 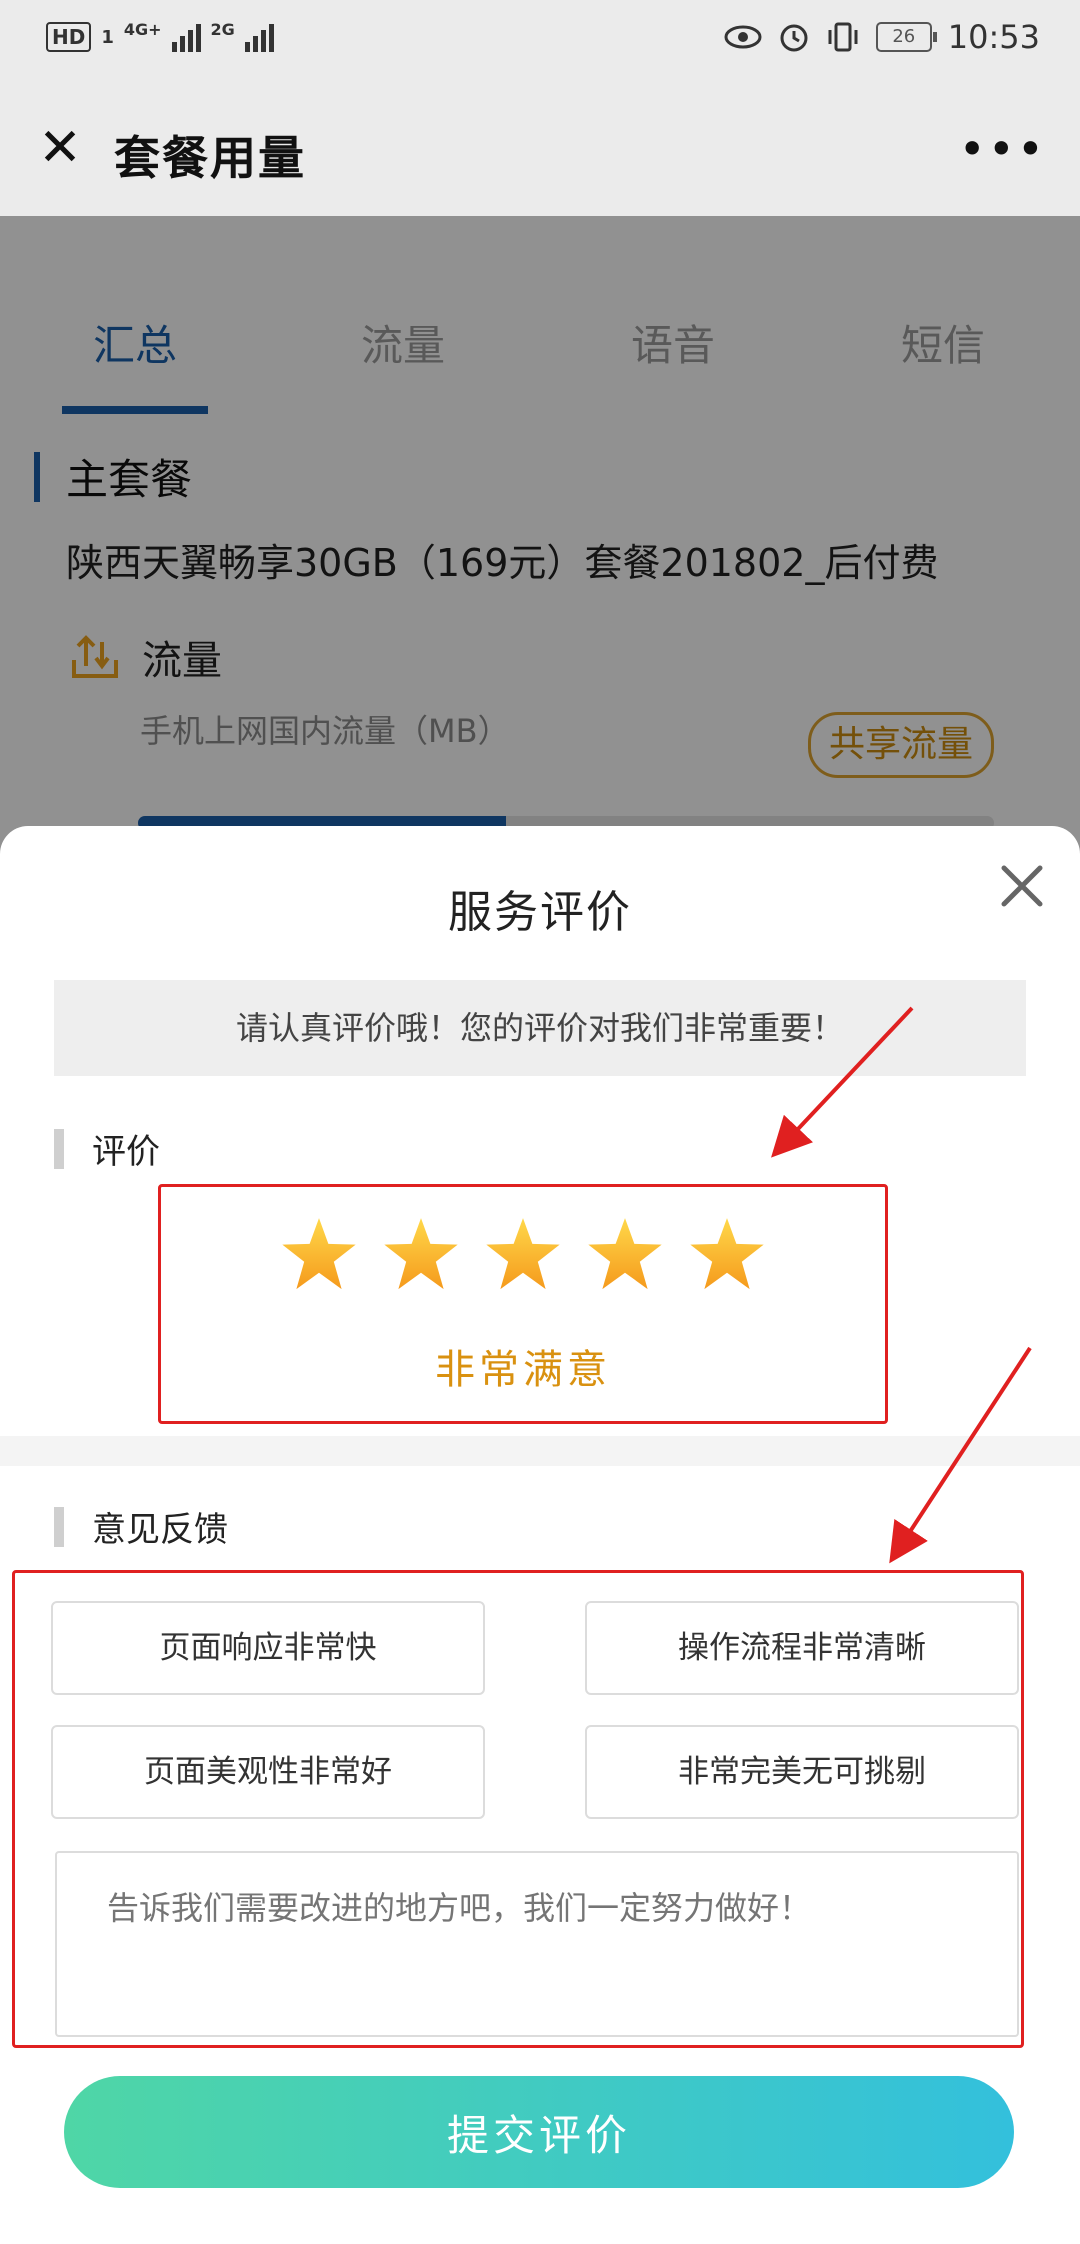 What do you see at coordinates (794, 38) in the screenshot?
I see `alarm-icon` at bounding box center [794, 38].